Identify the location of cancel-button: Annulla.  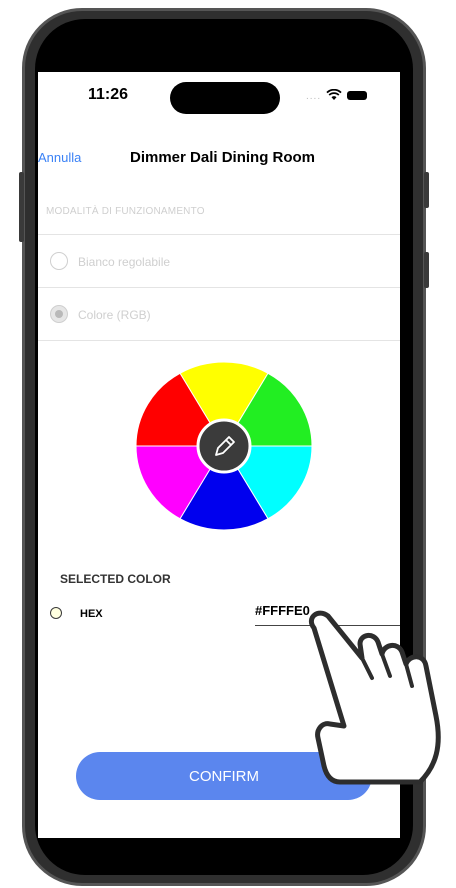
(59, 157).